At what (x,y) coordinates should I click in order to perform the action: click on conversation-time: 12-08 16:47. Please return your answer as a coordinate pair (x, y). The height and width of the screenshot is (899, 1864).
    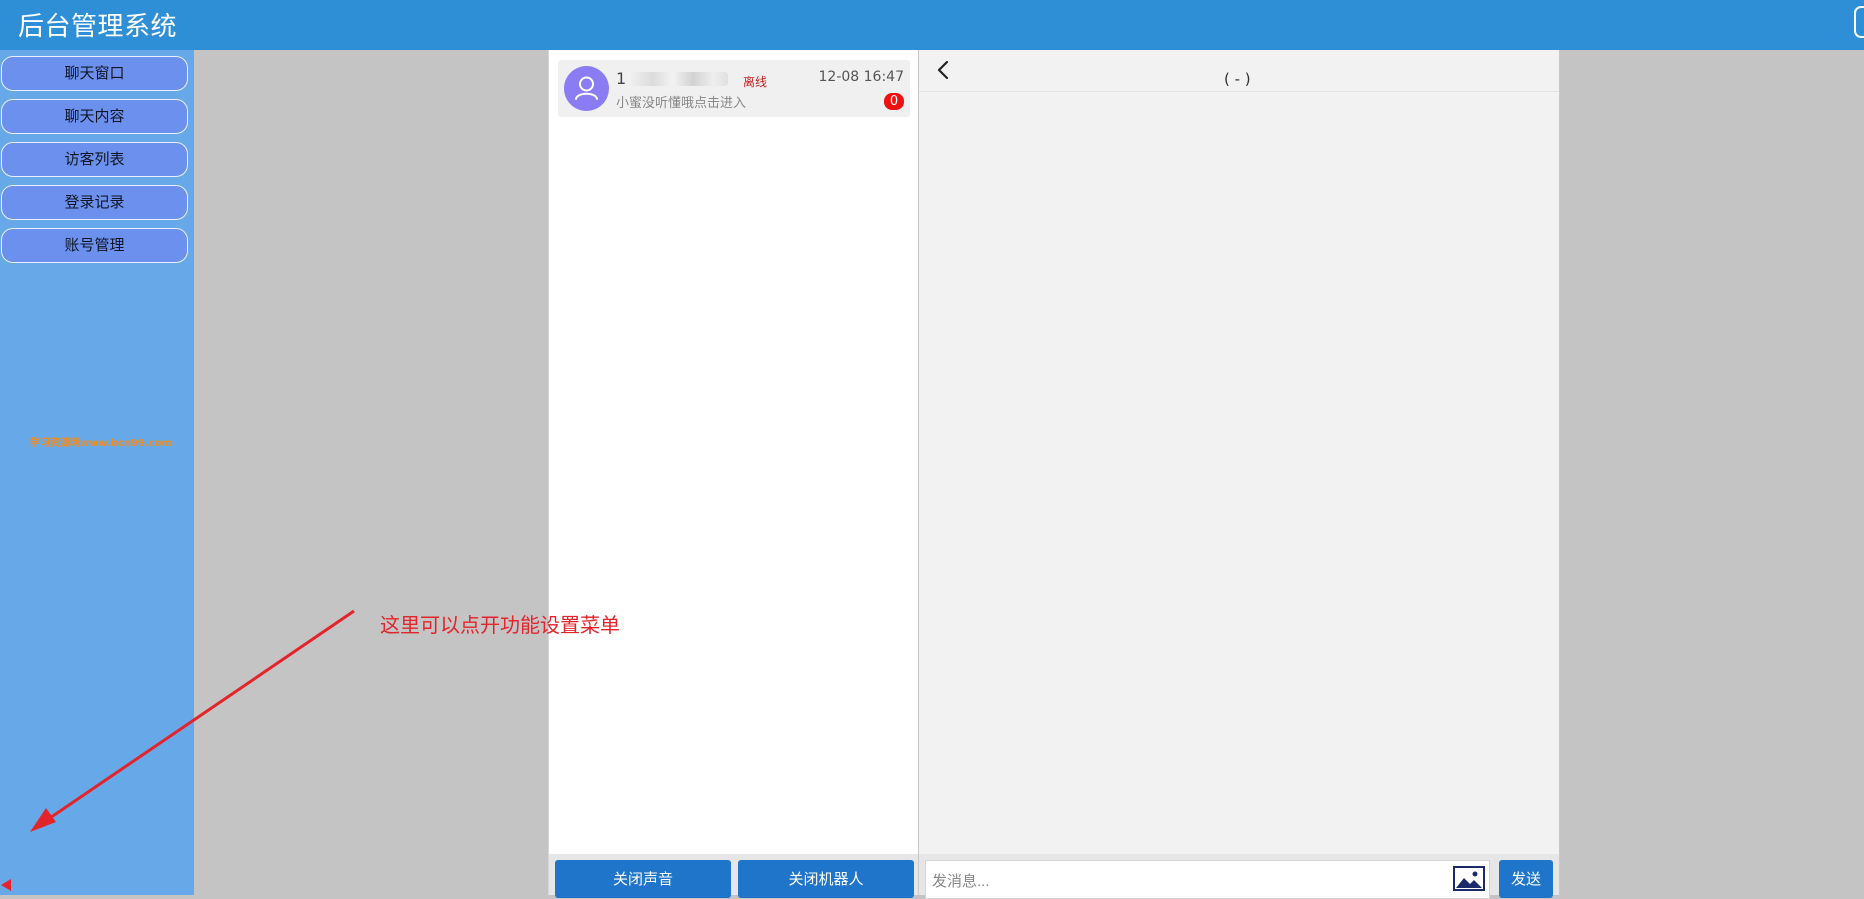
    Looking at the image, I should click on (861, 77).